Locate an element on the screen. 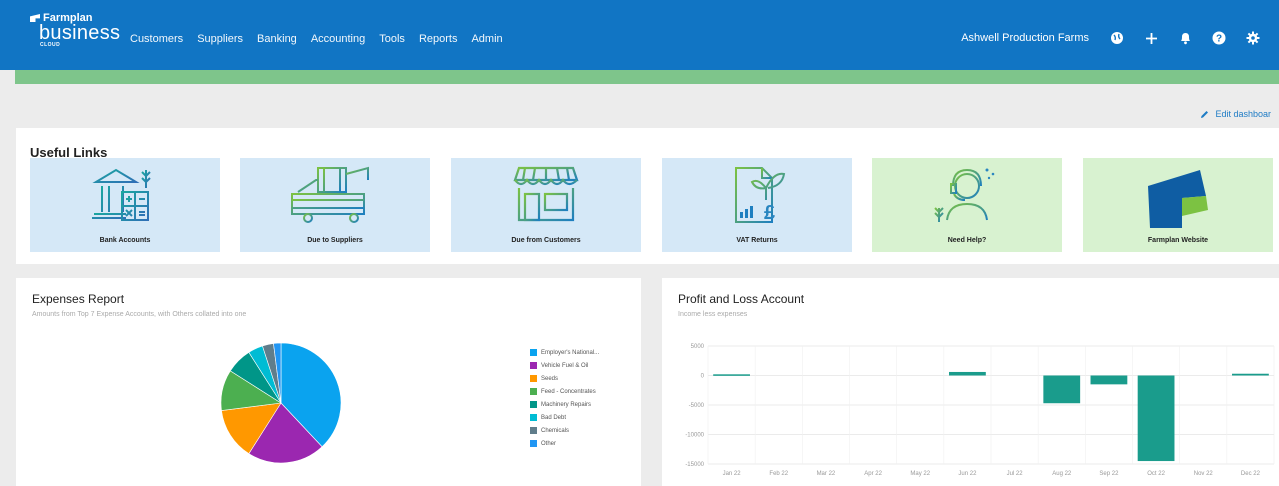 The width and height of the screenshot is (1279, 486). legend-item: Bad Debt is located at coordinates (564, 417).